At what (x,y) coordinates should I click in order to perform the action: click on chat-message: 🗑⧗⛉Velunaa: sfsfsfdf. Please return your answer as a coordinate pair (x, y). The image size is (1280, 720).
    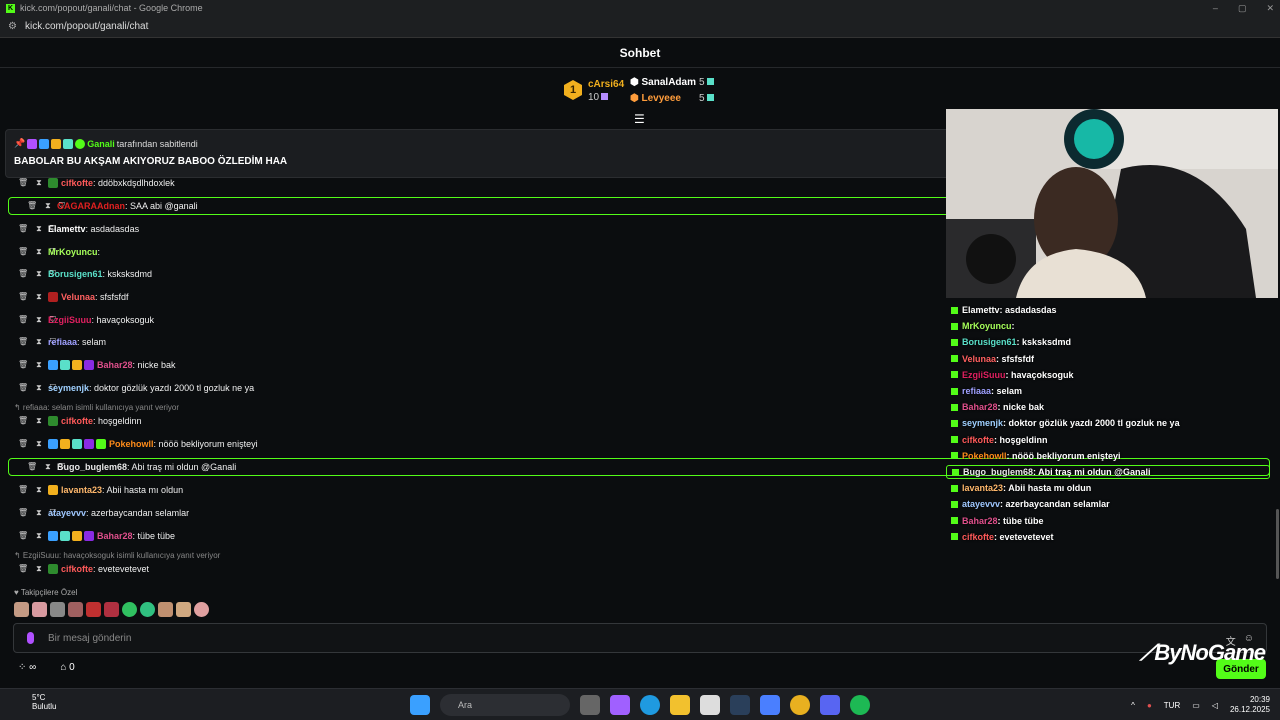
    Looking at the image, I should click on (472, 297).